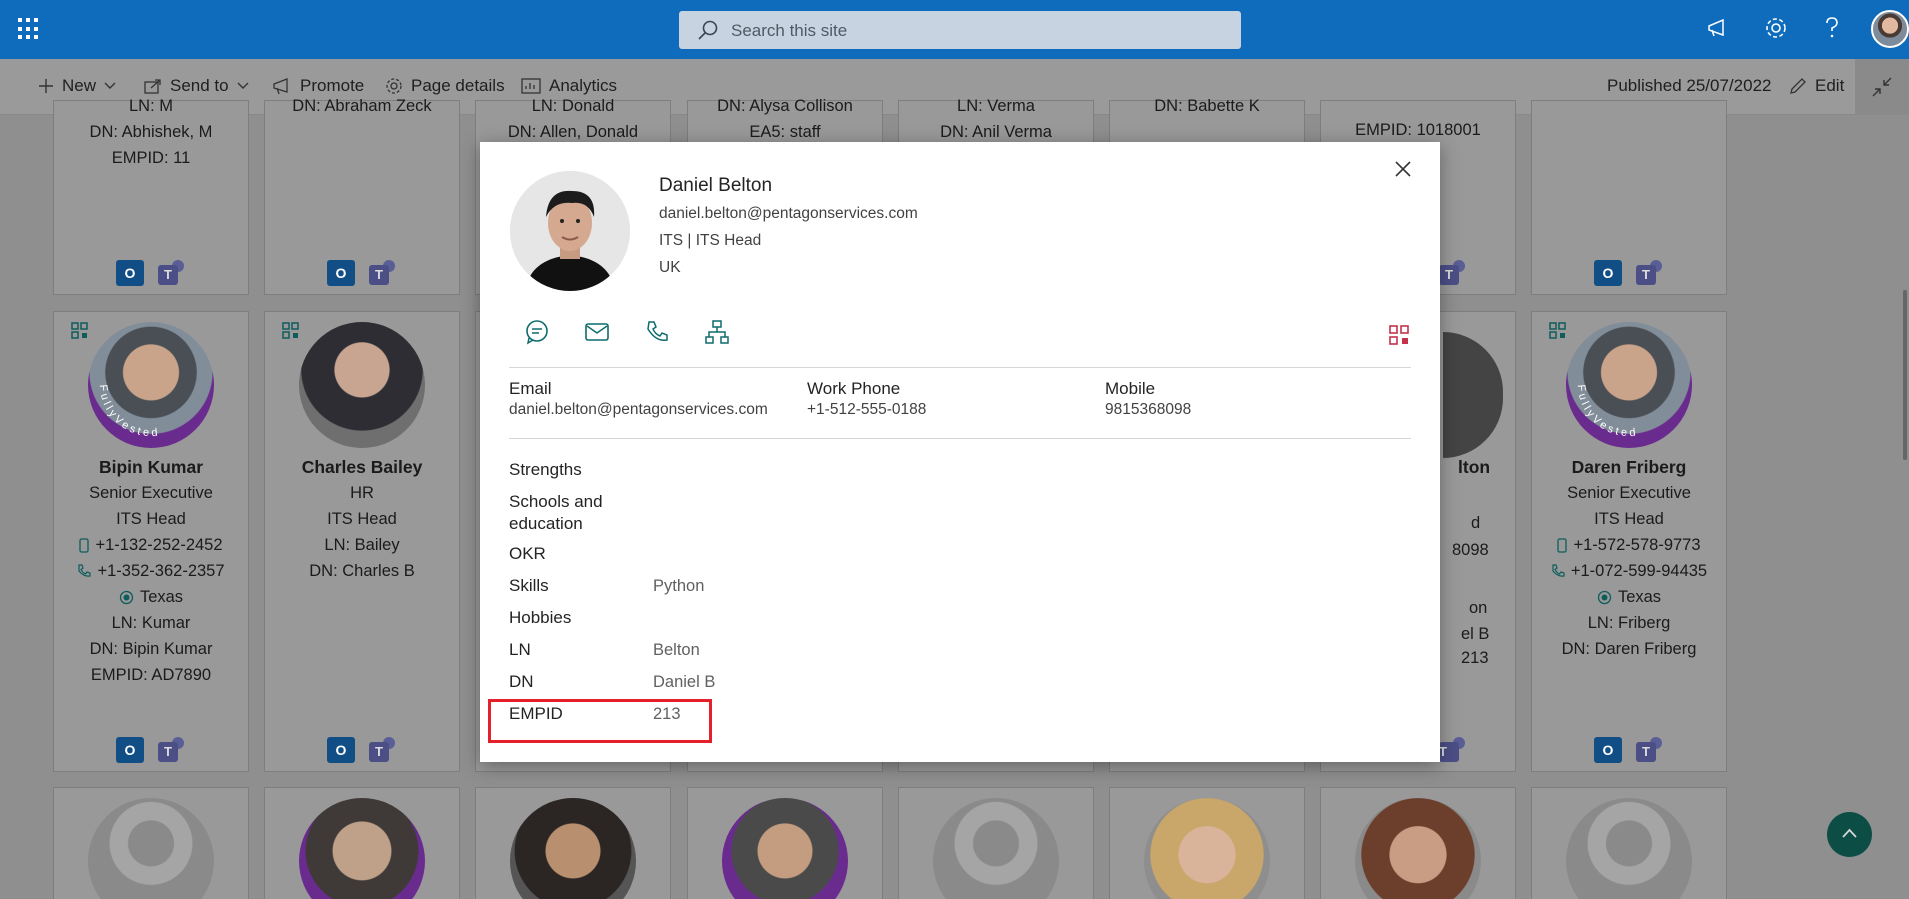 Image resolution: width=1909 pixels, height=899 pixels. What do you see at coordinates (530, 388) in the screenshot?
I see `email-heading: Email` at bounding box center [530, 388].